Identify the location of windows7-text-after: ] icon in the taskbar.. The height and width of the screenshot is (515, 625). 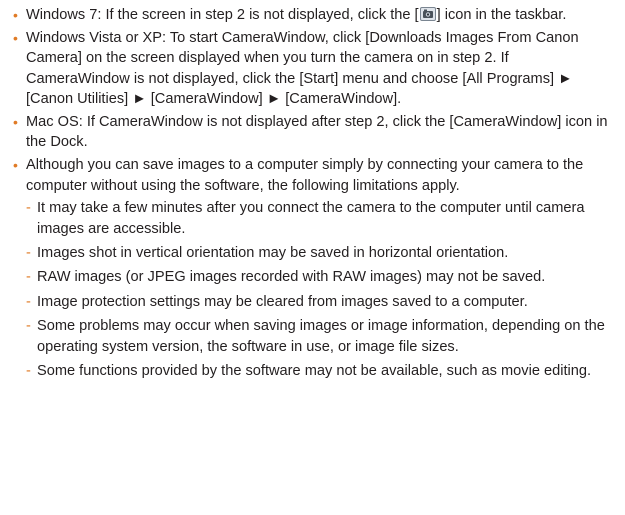
(501, 15).